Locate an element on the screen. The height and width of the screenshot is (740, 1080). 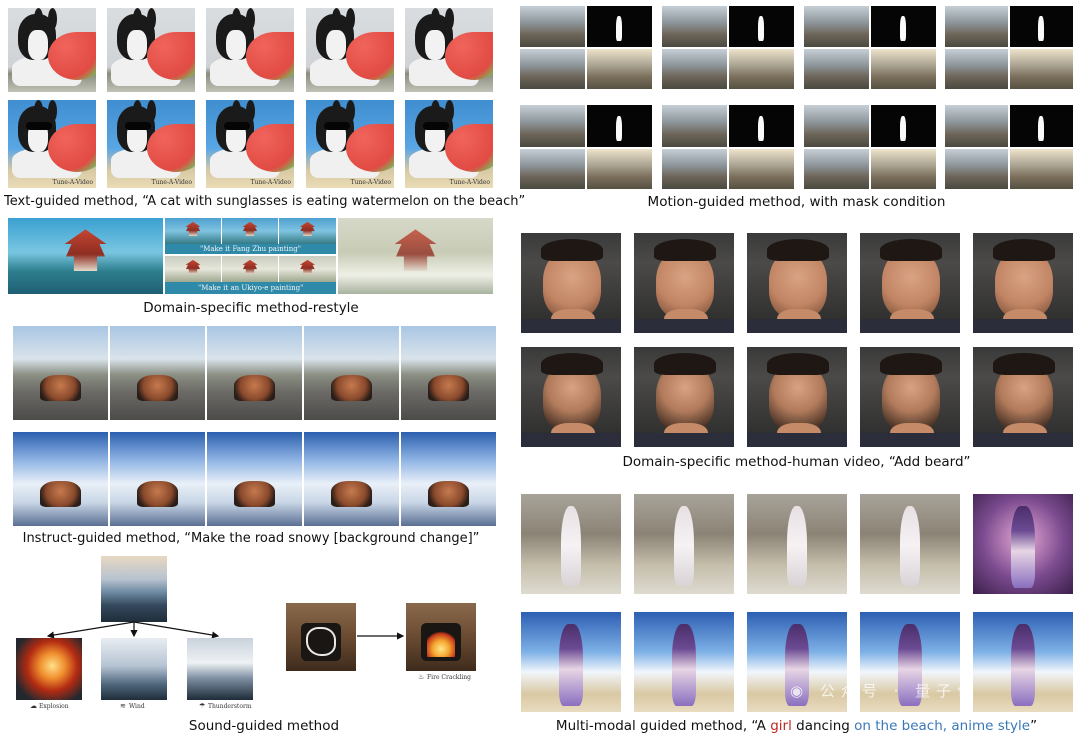
sound-wind-frame is located at coordinates (134, 669).